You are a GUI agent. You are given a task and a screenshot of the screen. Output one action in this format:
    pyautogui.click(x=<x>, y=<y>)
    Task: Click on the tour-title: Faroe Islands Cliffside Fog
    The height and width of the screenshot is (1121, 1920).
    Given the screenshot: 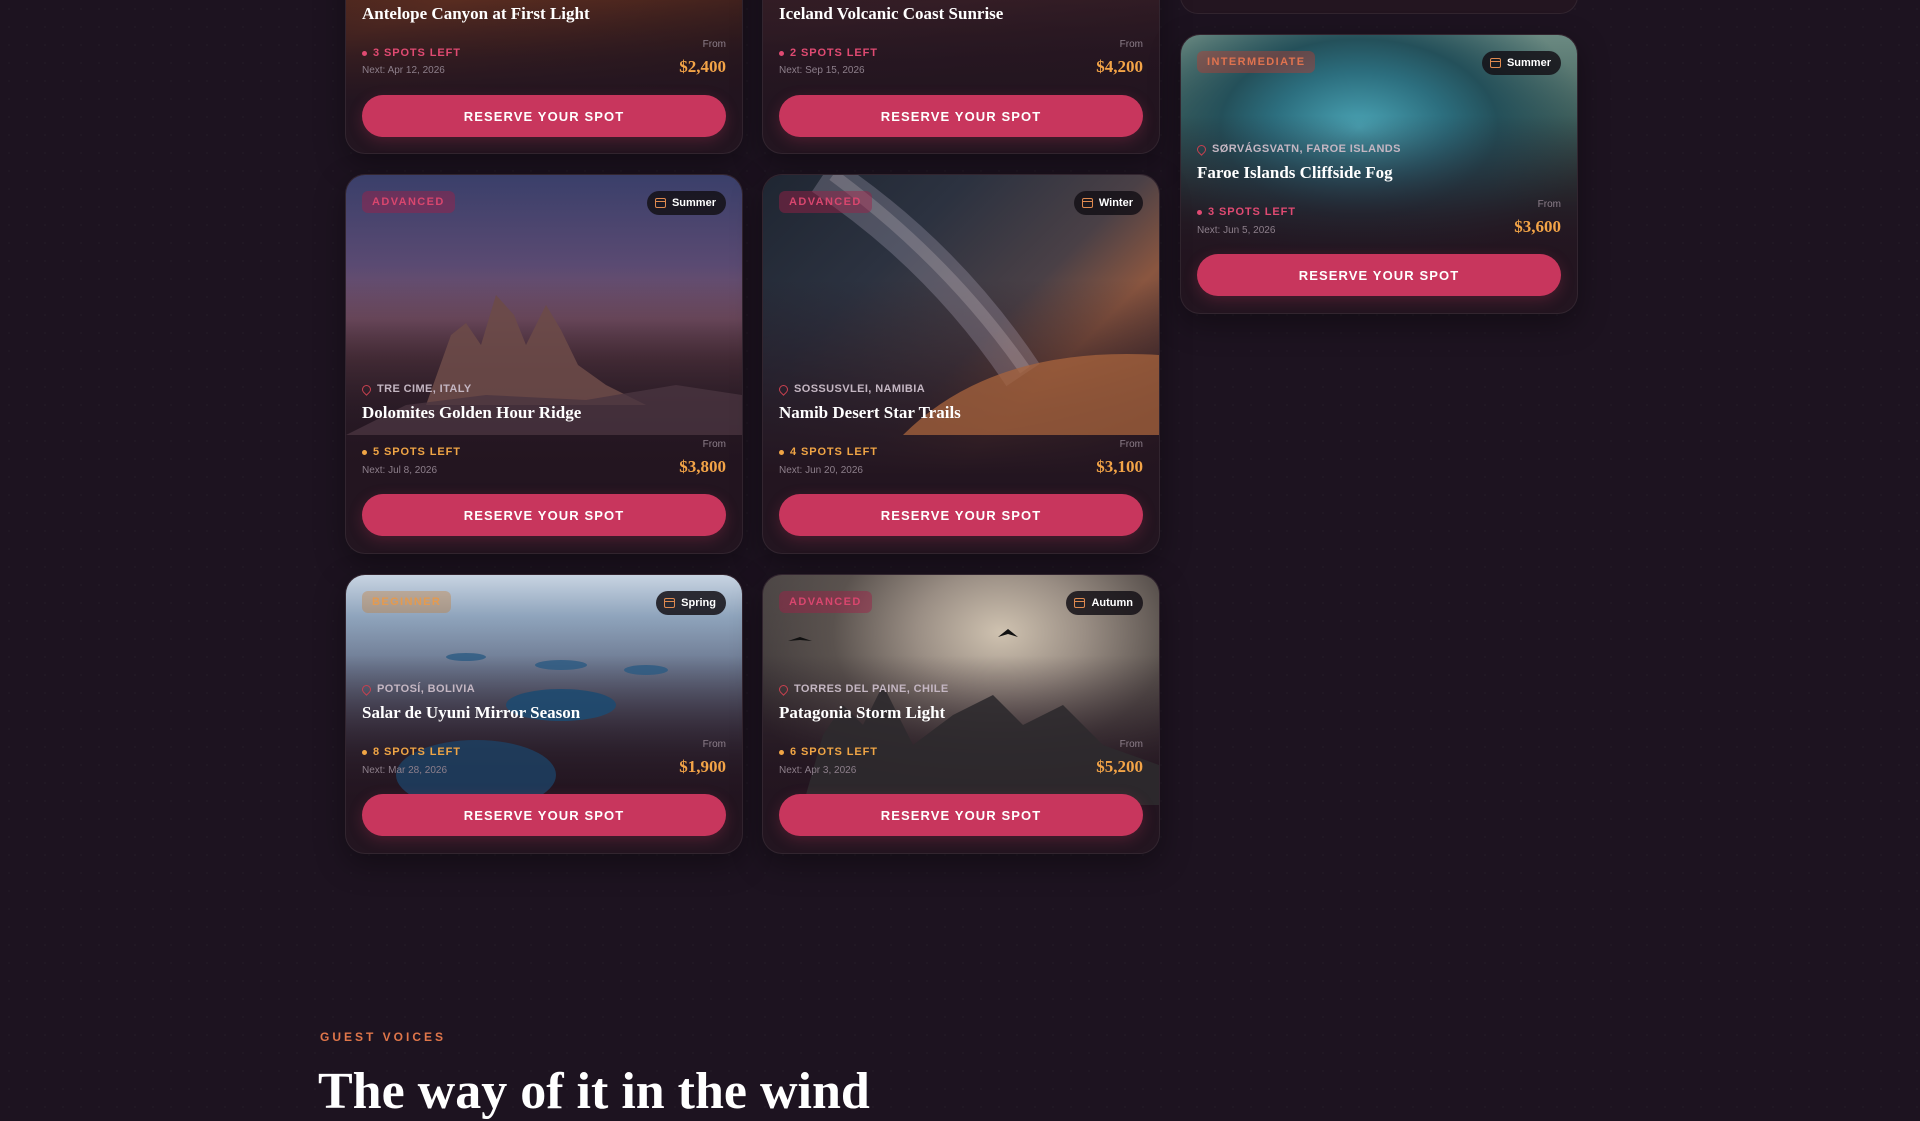 What is the action you would take?
    pyautogui.click(x=1295, y=172)
    